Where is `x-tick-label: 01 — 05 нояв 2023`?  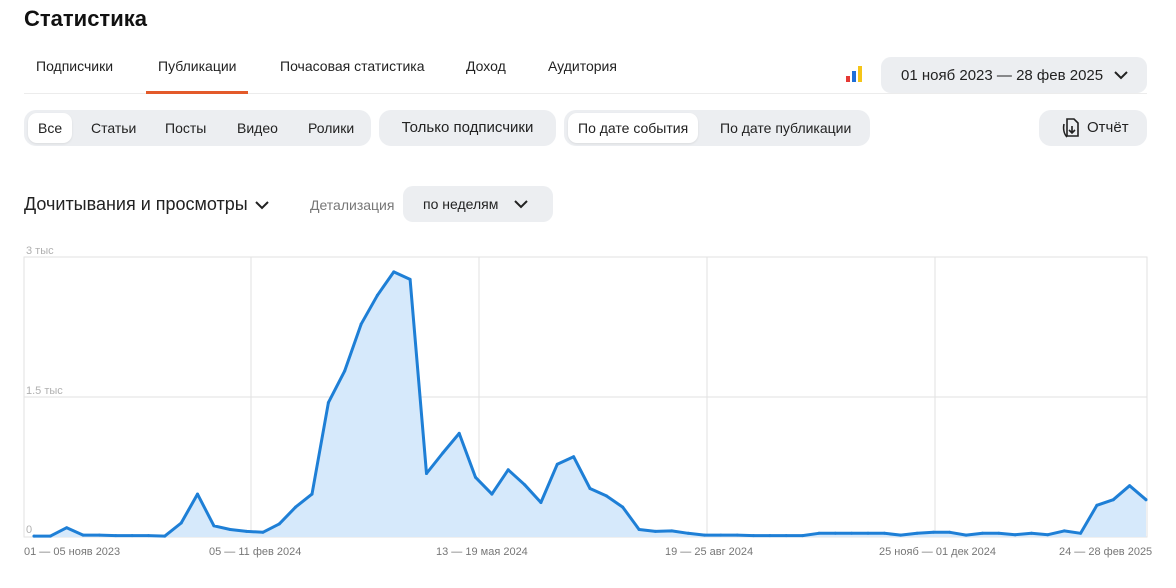
x-tick-label: 01 — 05 нояв 2023 is located at coordinates (72, 552).